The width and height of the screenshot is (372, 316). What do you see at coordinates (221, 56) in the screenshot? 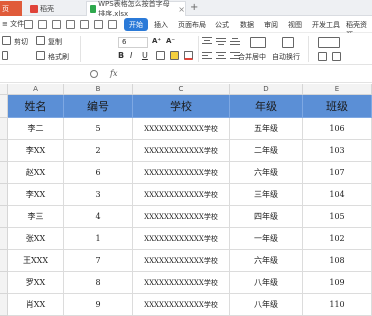
I see `align-center-icon` at bounding box center [221, 56].